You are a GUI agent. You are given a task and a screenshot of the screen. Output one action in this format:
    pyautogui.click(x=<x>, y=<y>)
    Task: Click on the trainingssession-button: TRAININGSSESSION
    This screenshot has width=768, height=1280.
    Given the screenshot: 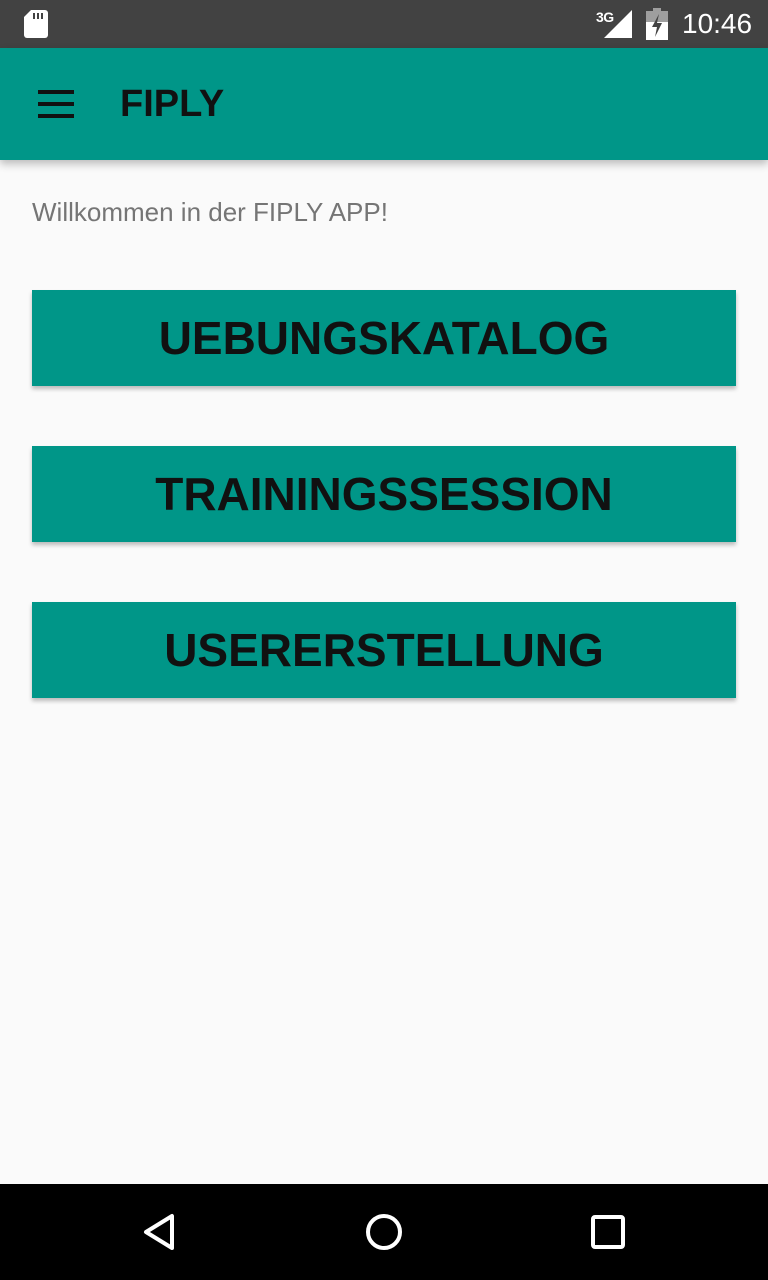 What is the action you would take?
    pyautogui.click(x=384, y=494)
    